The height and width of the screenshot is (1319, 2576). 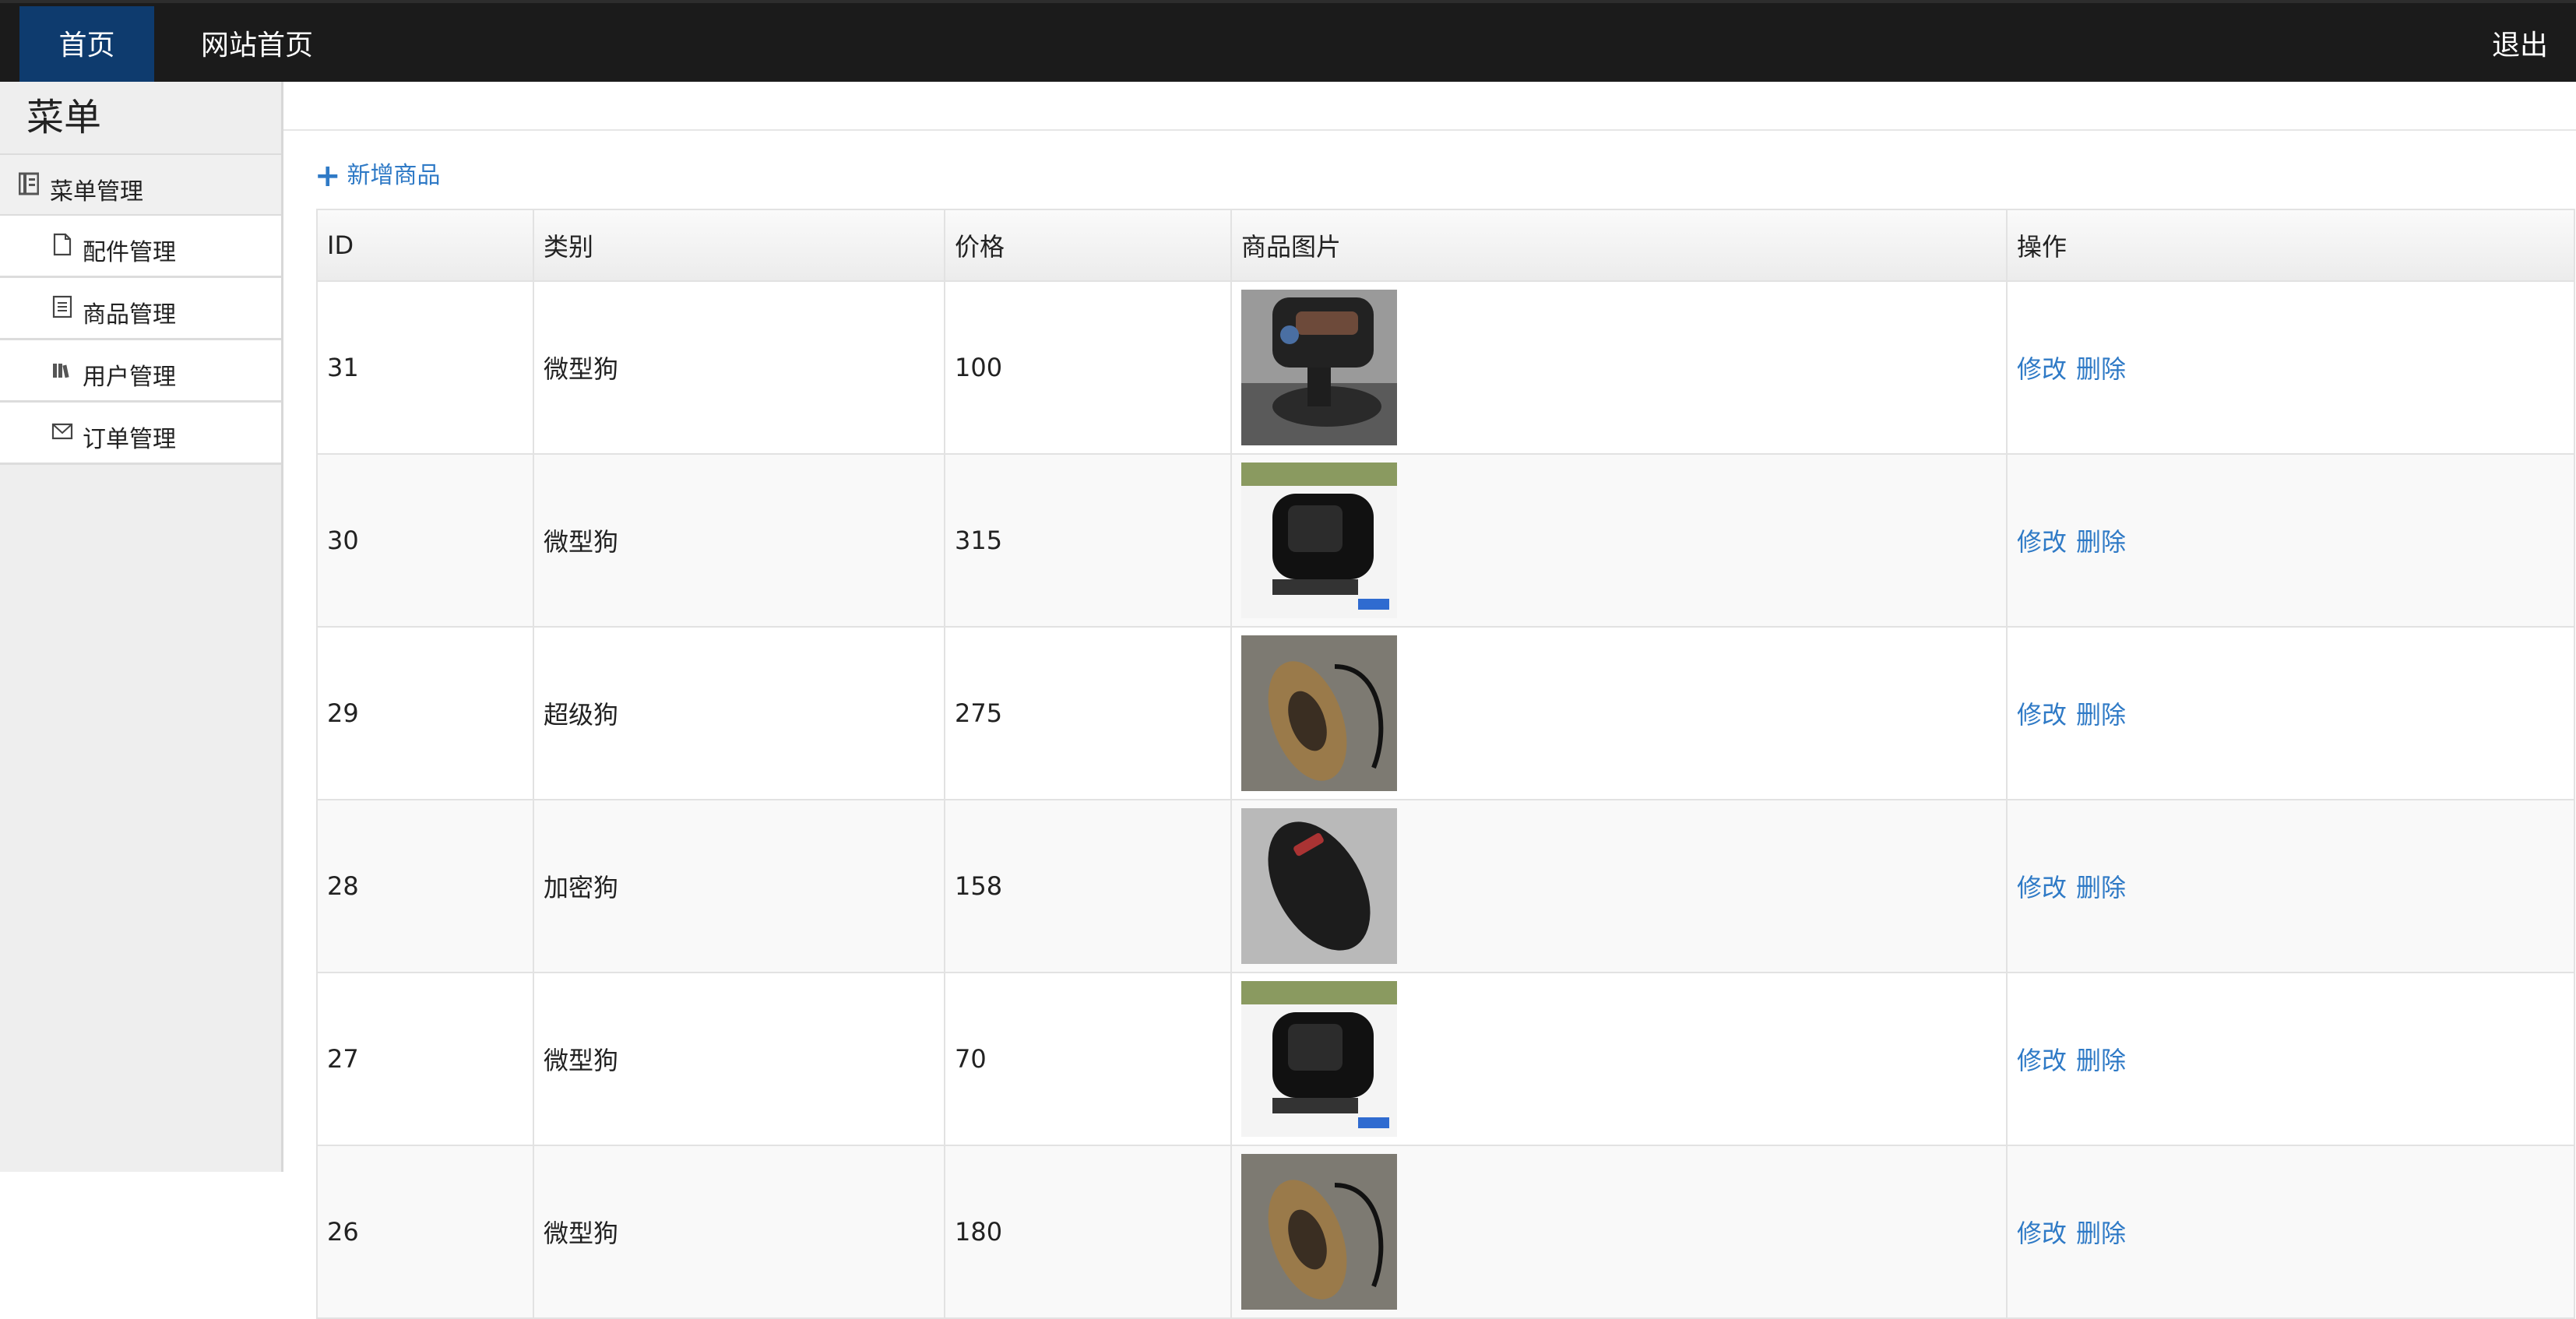 I want to click on cell-id: 27, so click(x=425, y=1059).